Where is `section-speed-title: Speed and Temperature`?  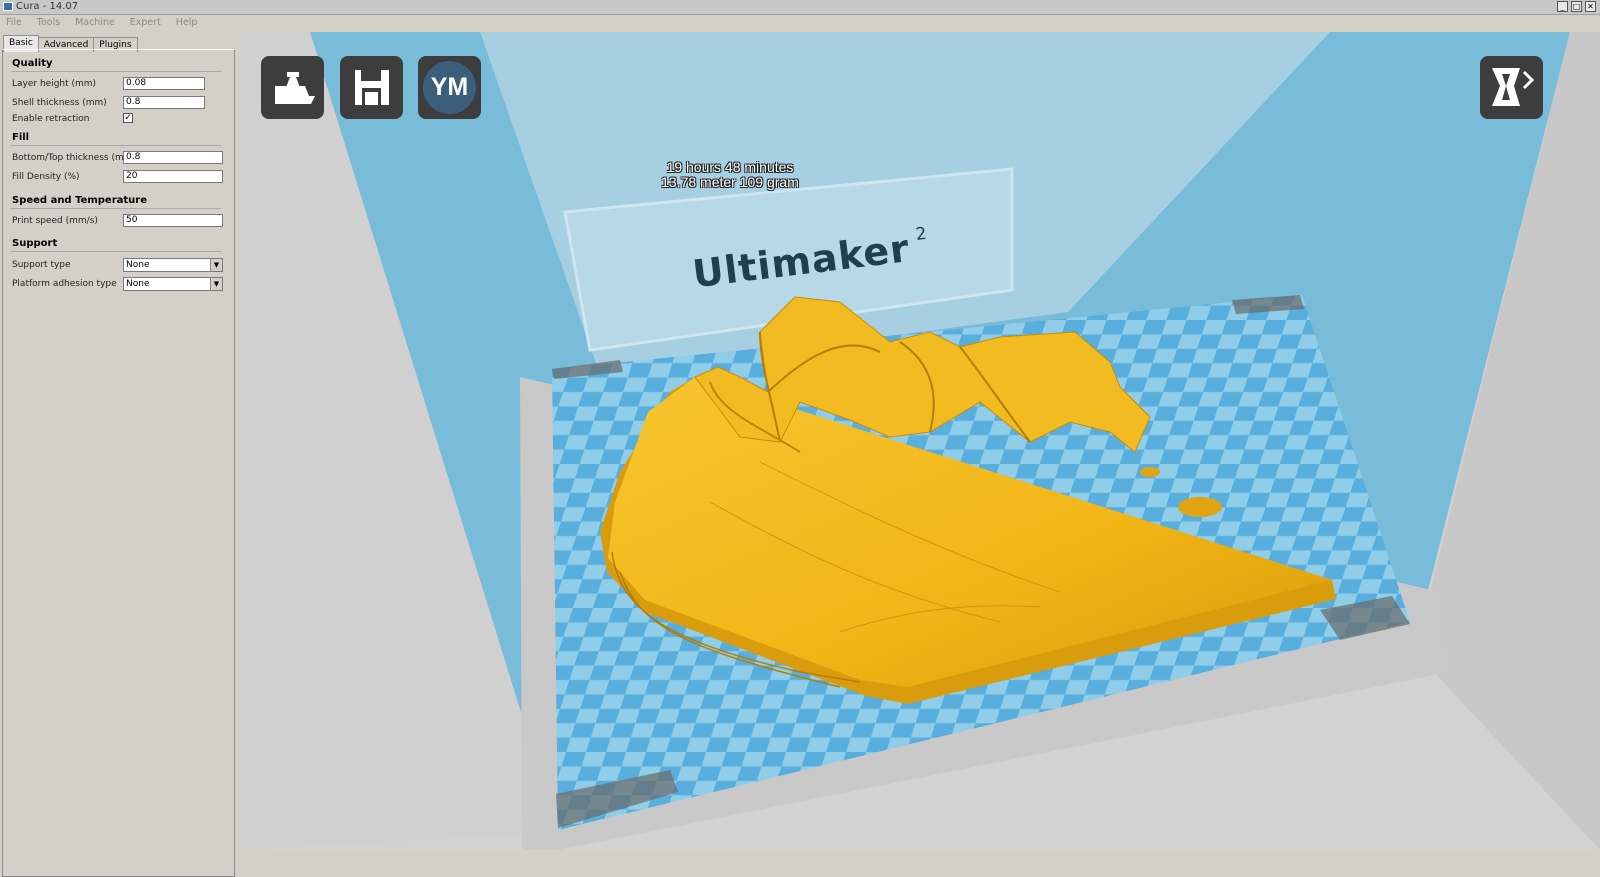 section-speed-title: Speed and Temperature is located at coordinates (79, 200).